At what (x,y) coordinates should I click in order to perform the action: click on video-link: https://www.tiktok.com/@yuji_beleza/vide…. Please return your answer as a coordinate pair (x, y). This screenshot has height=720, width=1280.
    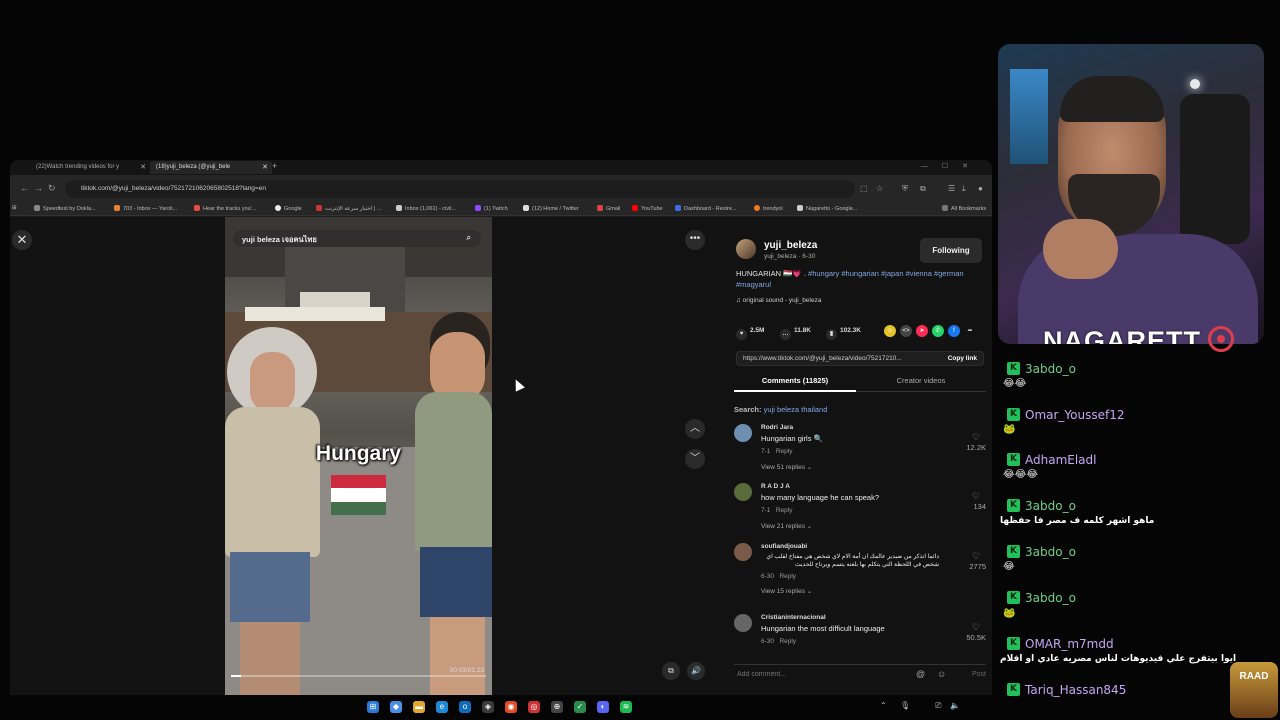
    Looking at the image, I should click on (835, 358).